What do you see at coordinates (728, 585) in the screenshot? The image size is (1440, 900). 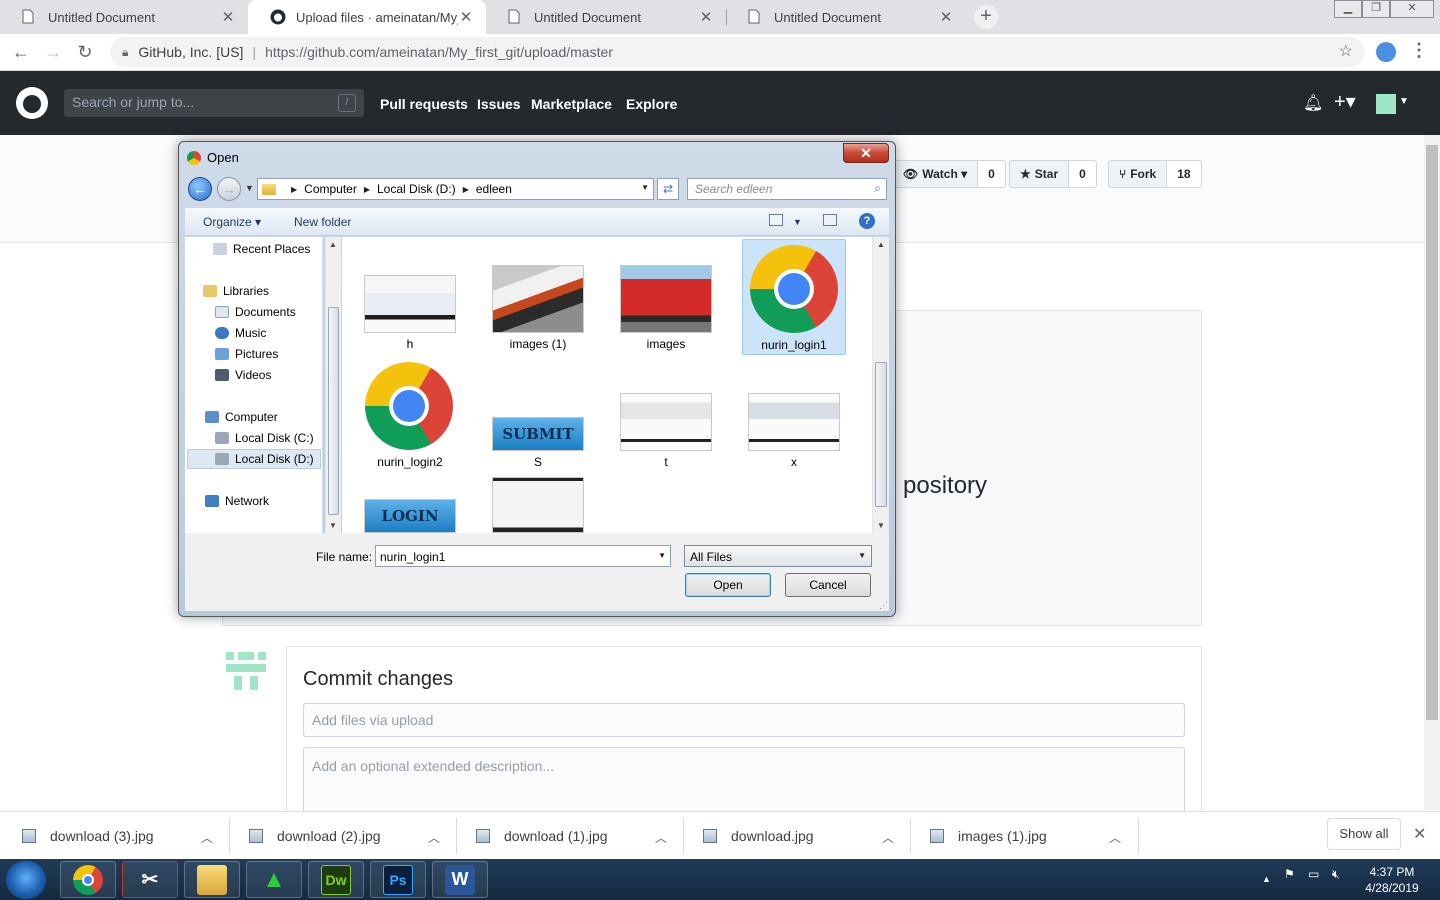 I see `open-button: Open` at bounding box center [728, 585].